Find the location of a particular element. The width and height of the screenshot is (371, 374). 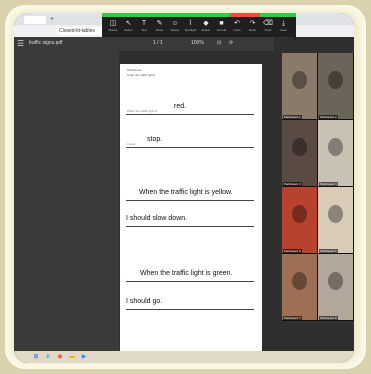

draw-icon: ✎ is located at coordinates (159, 23).